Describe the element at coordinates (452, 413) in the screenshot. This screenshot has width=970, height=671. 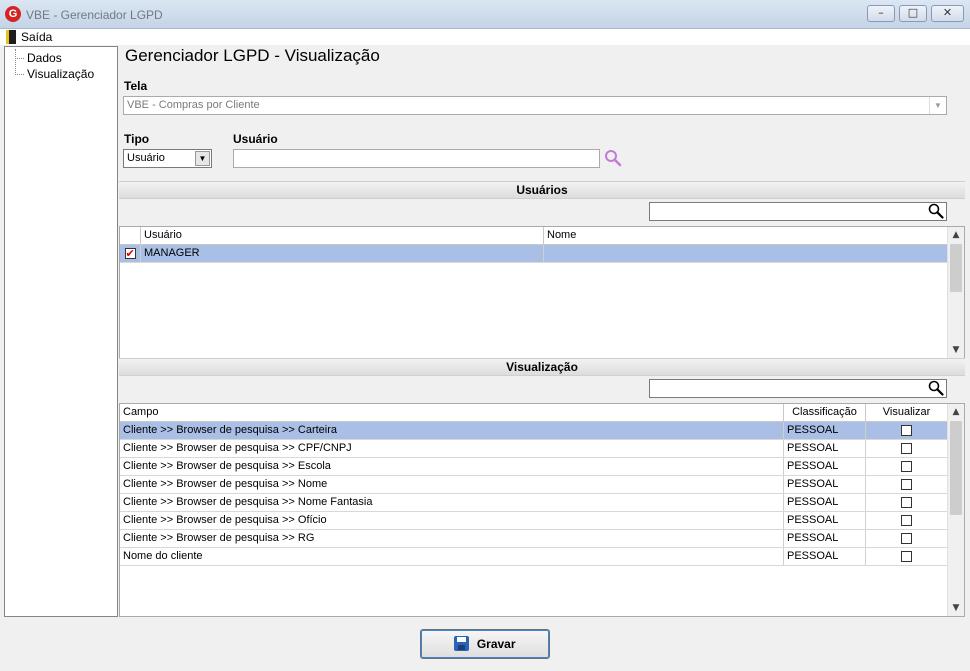
I see `column-header-campo: Campo` at that location.